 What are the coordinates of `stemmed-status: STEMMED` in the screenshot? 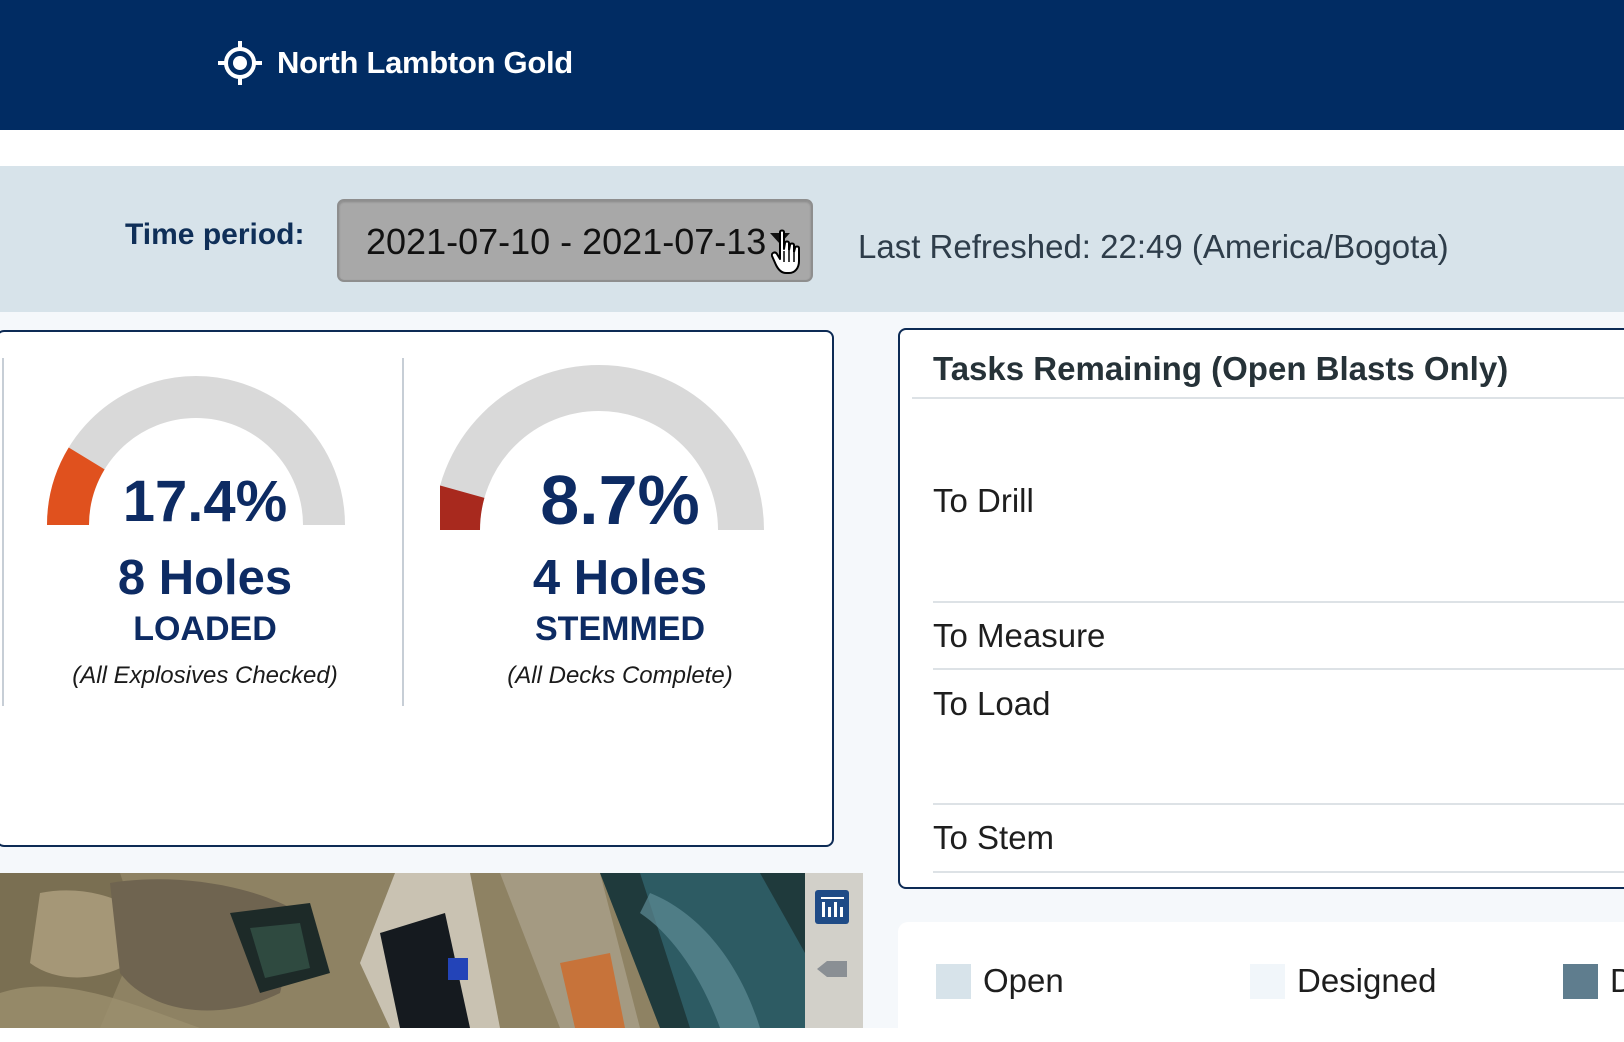 It's located at (620, 629).